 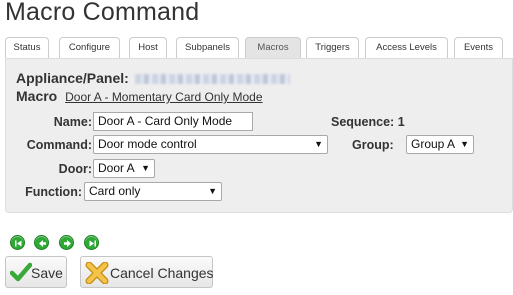 What do you see at coordinates (207, 48) in the screenshot?
I see `tab-subpanels: Subpanels` at bounding box center [207, 48].